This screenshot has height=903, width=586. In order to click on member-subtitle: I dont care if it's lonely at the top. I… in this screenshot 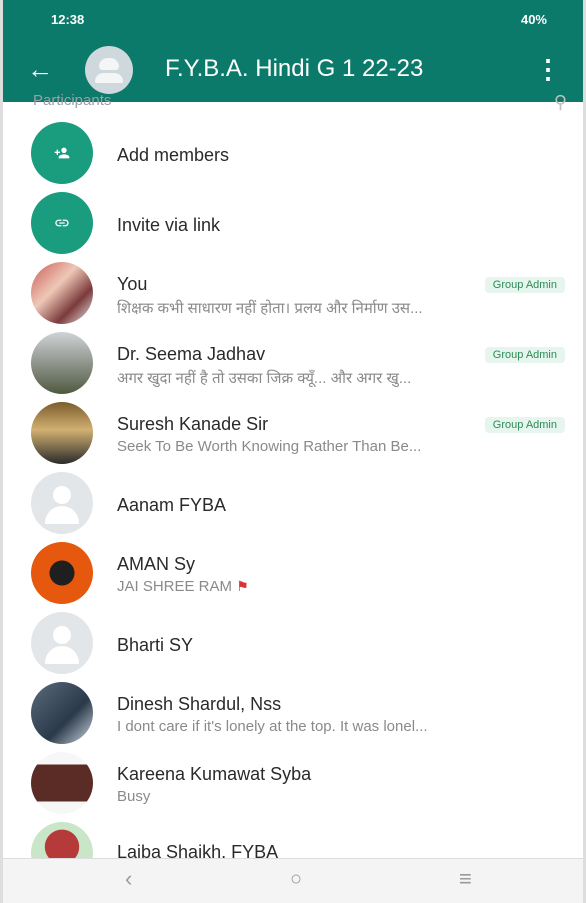, I will do `click(272, 726)`.